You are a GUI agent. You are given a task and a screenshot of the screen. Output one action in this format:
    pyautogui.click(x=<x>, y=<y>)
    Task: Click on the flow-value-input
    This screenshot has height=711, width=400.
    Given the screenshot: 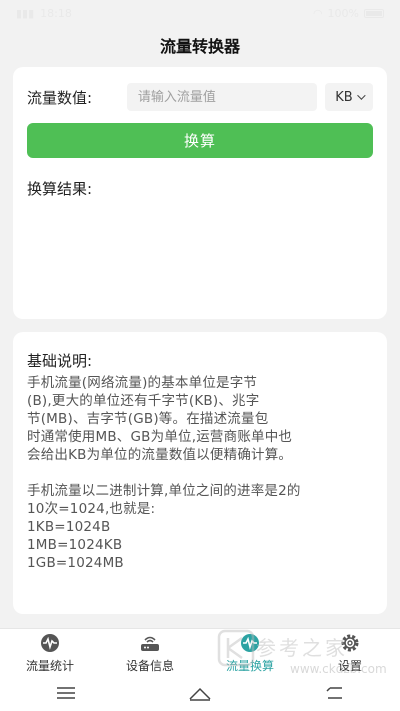 What is the action you would take?
    pyautogui.click(x=221, y=97)
    